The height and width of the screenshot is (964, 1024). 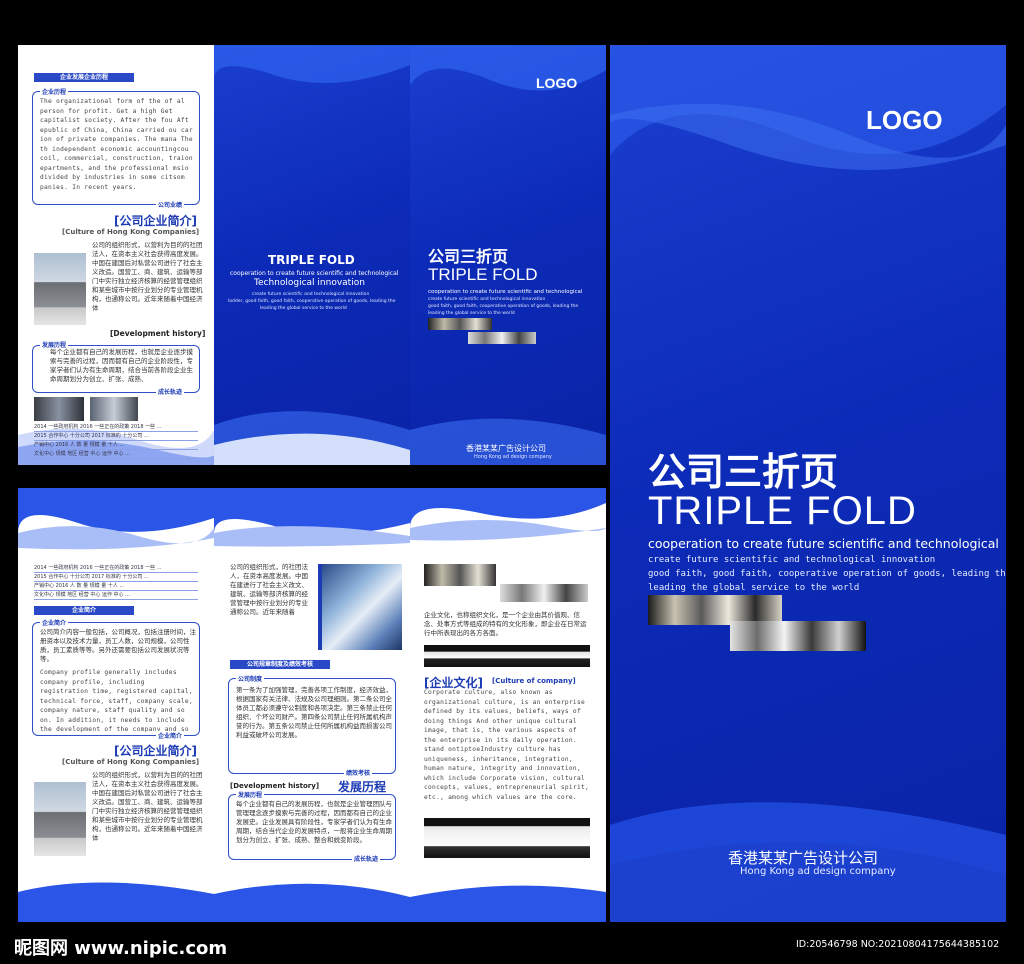 What do you see at coordinates (471, 313) in the screenshot?
I see `right-line-4: leading the global service to the world` at bounding box center [471, 313].